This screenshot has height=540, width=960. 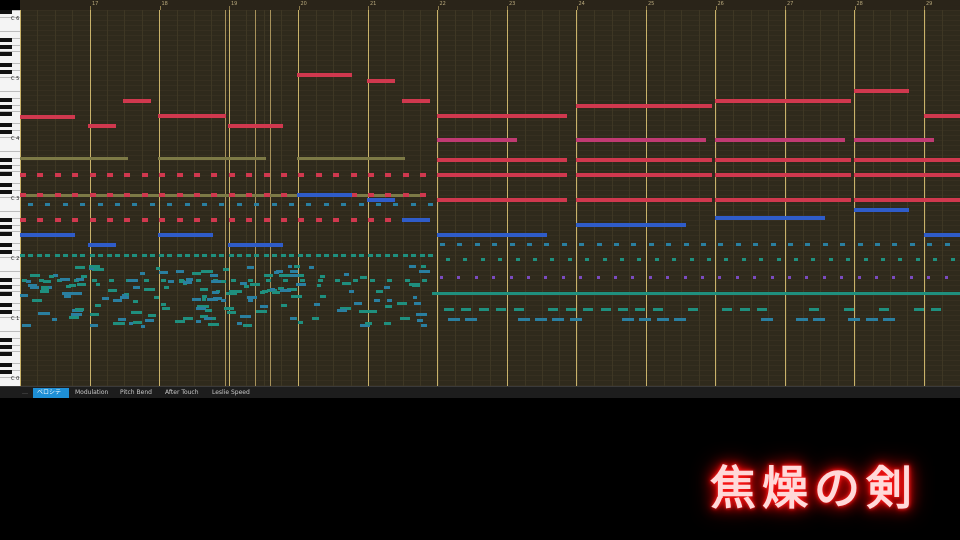 I want to click on piano-keyboard: C 6 C 5 C 4 C 3 C 2 C 1 C 0, so click(x=10, y=198).